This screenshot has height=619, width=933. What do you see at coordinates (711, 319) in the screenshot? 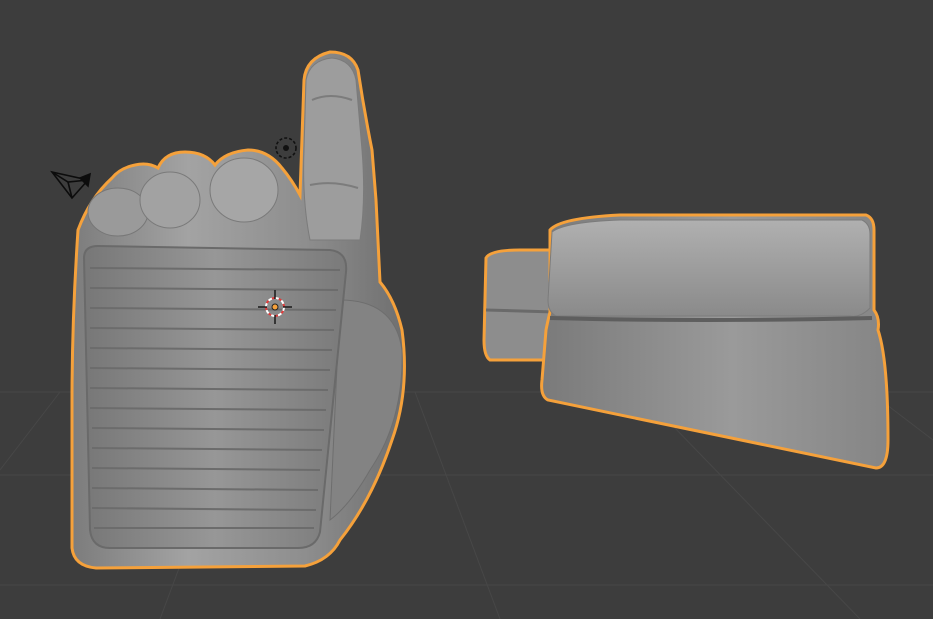
I see `ring-groove` at bounding box center [711, 319].